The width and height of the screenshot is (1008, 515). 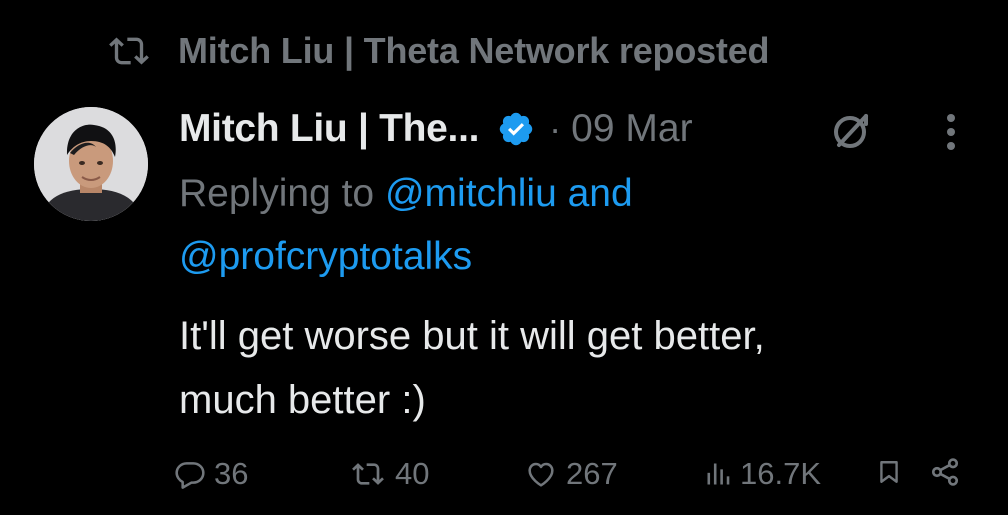 I want to click on bookmark-button, so click(x=889, y=474).